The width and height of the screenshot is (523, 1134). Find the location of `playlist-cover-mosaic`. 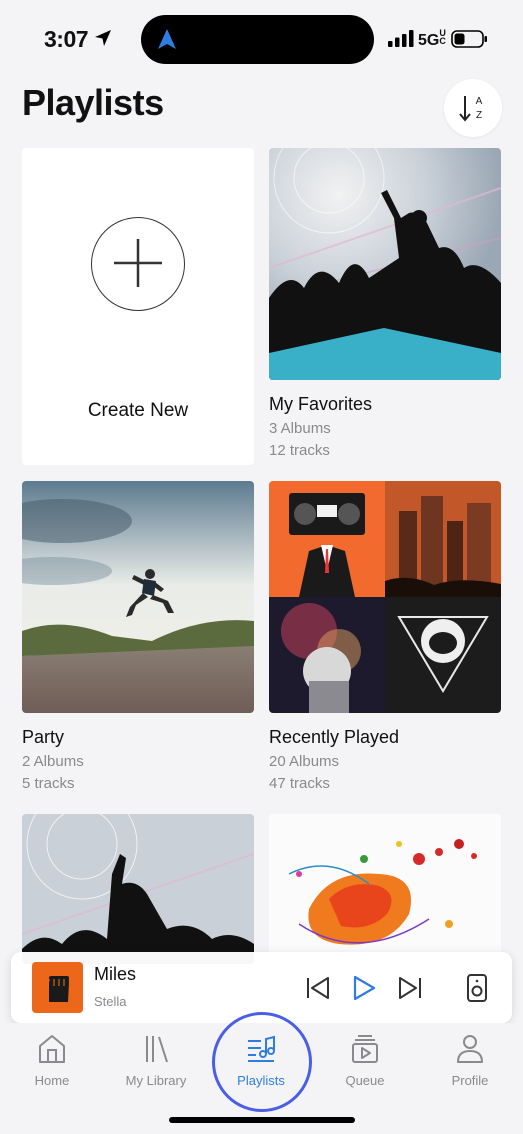

playlist-cover-mosaic is located at coordinates (385, 597).